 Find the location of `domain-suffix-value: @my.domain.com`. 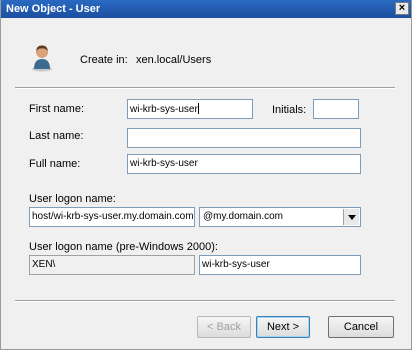

domain-suffix-value: @my.domain.com is located at coordinates (243, 216).